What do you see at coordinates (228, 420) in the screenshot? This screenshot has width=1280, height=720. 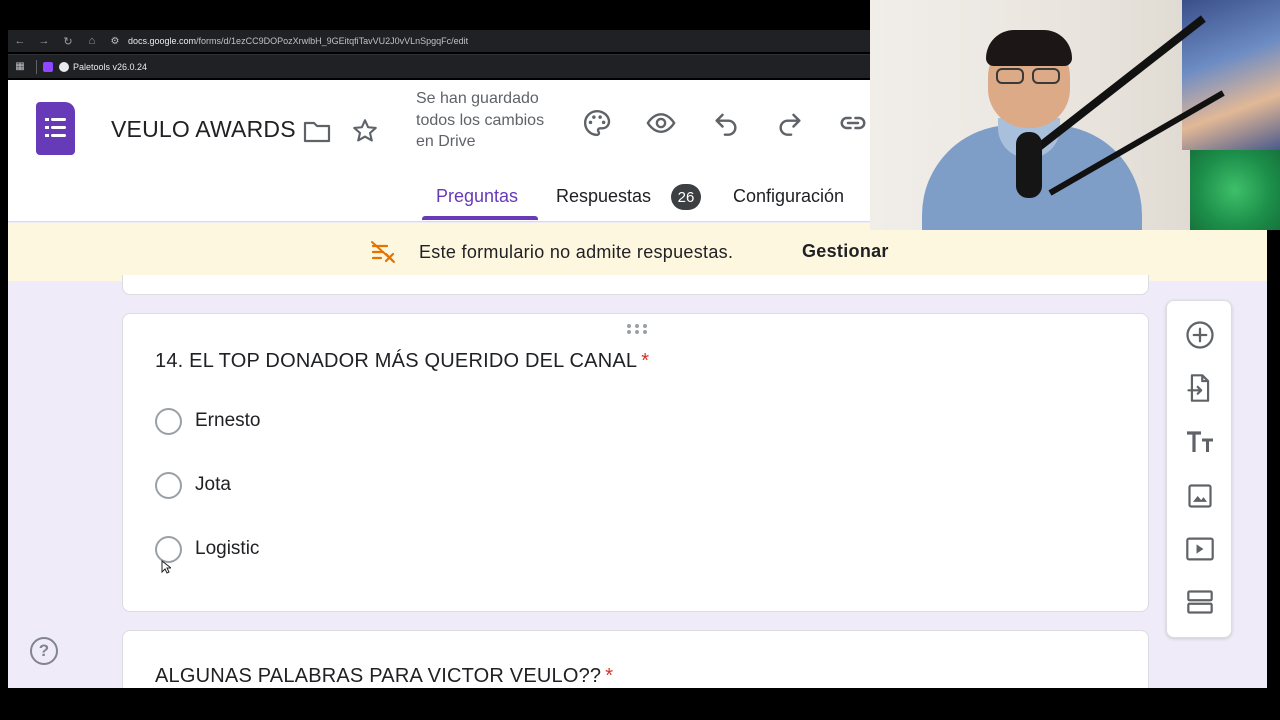 I see `option-label: Ernesto` at bounding box center [228, 420].